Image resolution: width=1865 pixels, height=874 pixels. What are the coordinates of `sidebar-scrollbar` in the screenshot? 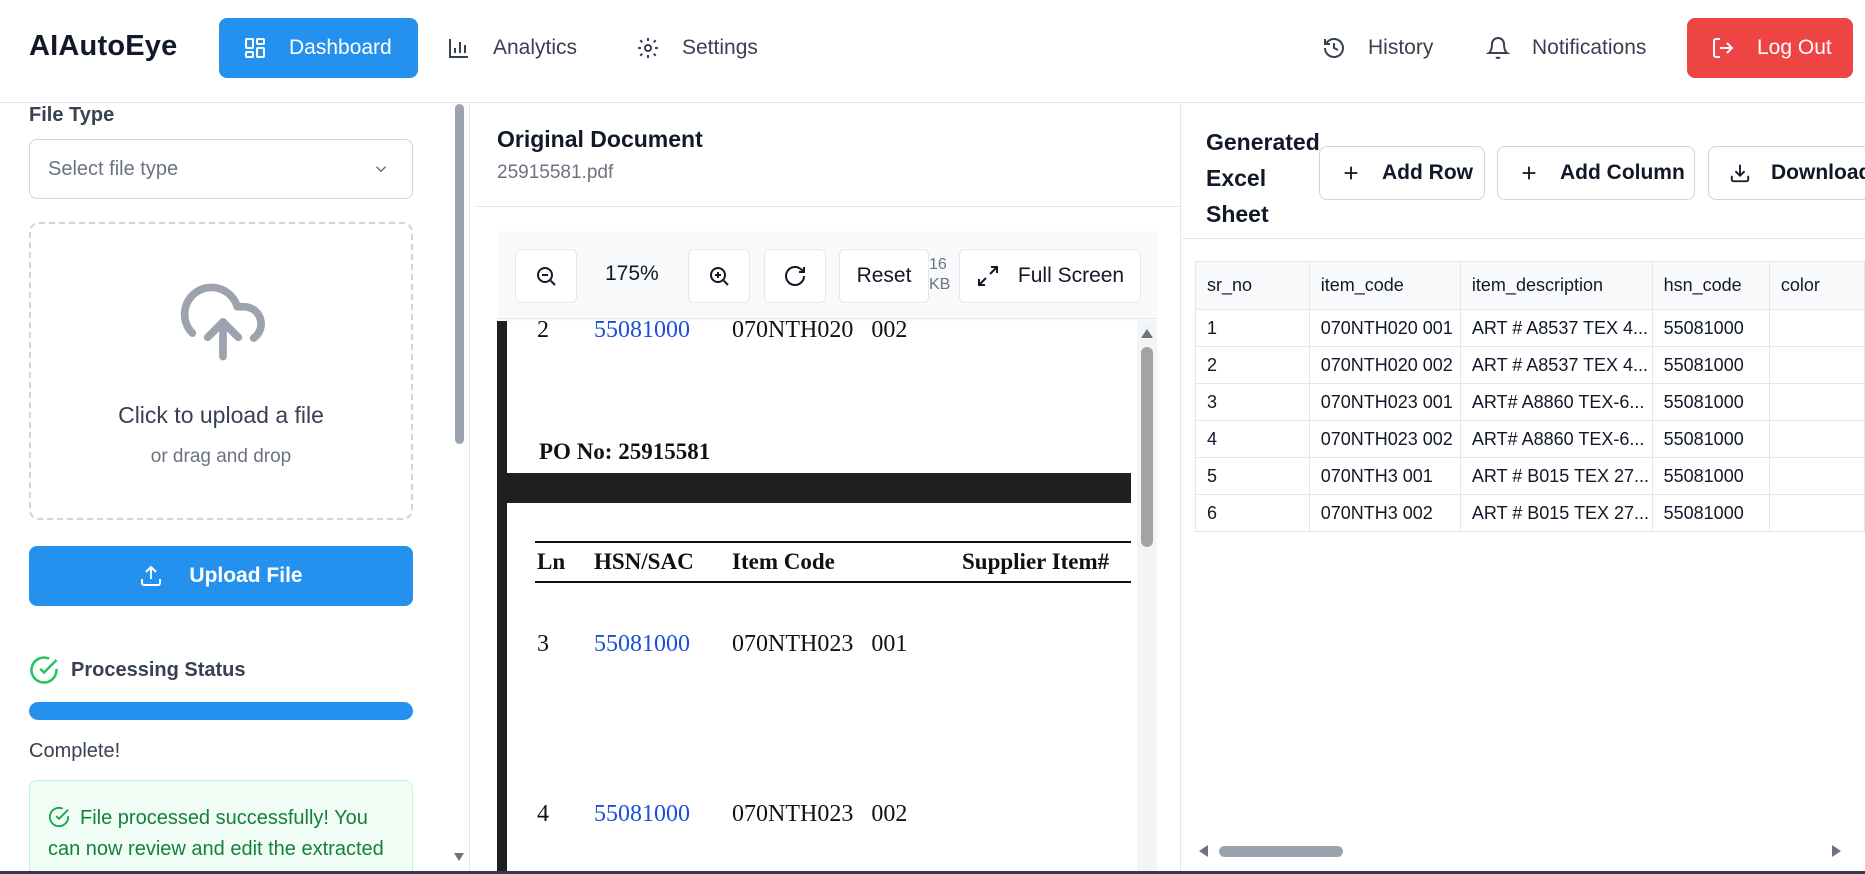 It's located at (459, 489).